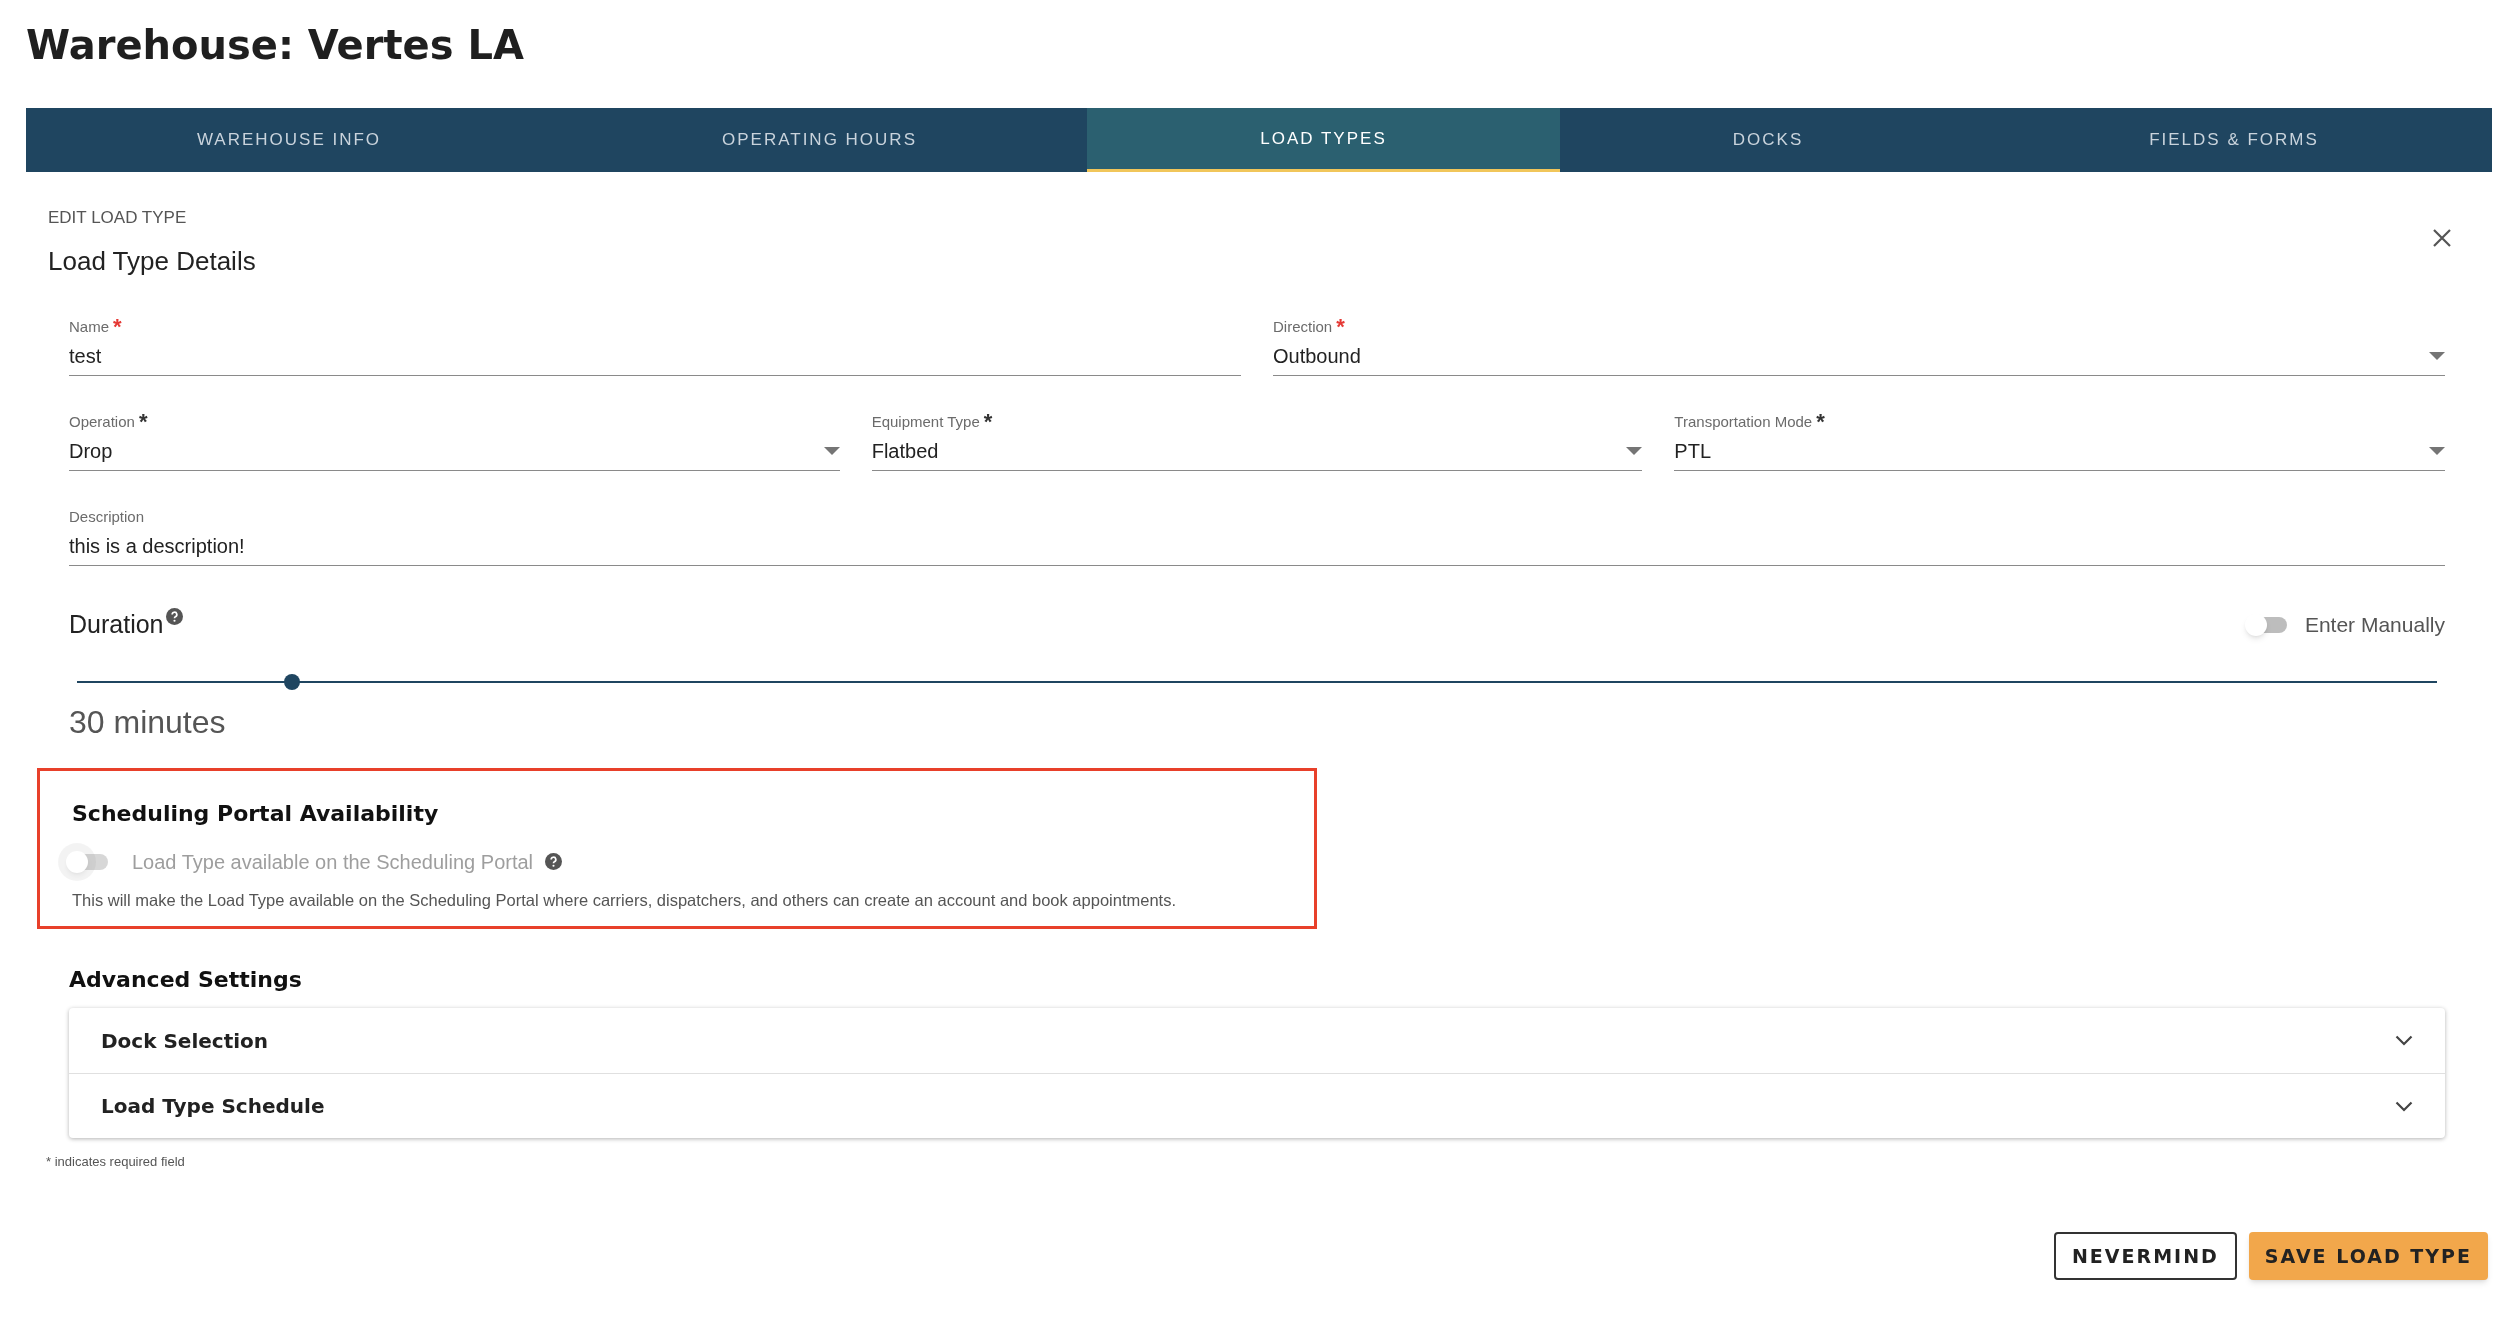  I want to click on field-value: test, so click(85, 356).